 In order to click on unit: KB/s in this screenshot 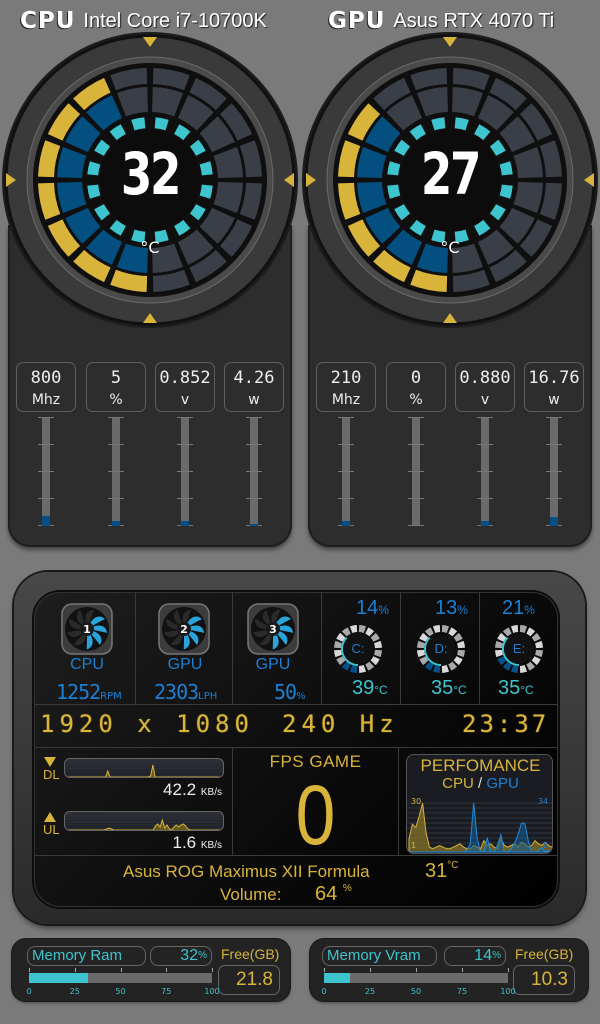, I will do `click(211, 845)`.